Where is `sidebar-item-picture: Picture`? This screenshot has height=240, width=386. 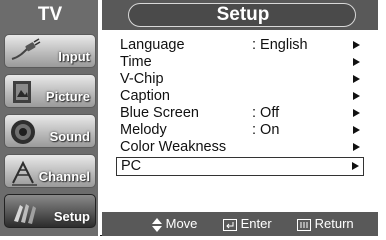 sidebar-item-picture: Picture is located at coordinates (50, 91).